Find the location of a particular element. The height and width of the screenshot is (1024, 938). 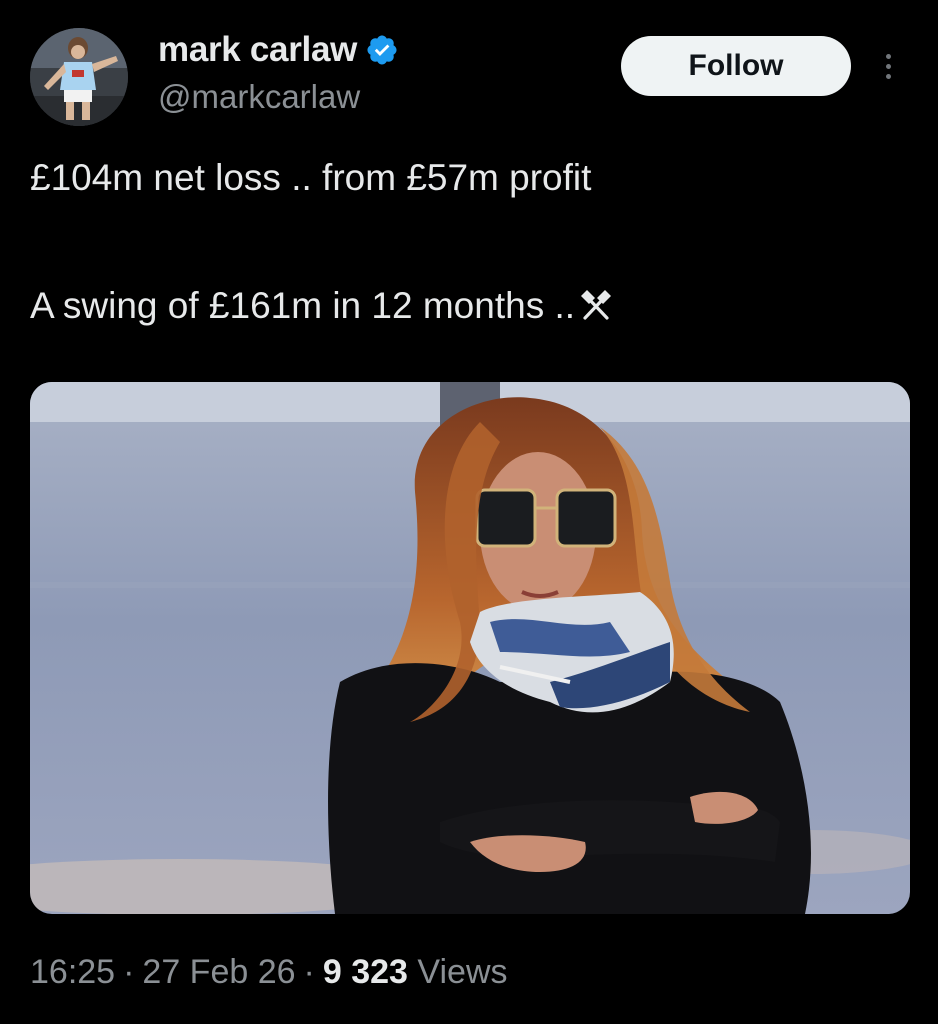

avatar is located at coordinates (79, 77).